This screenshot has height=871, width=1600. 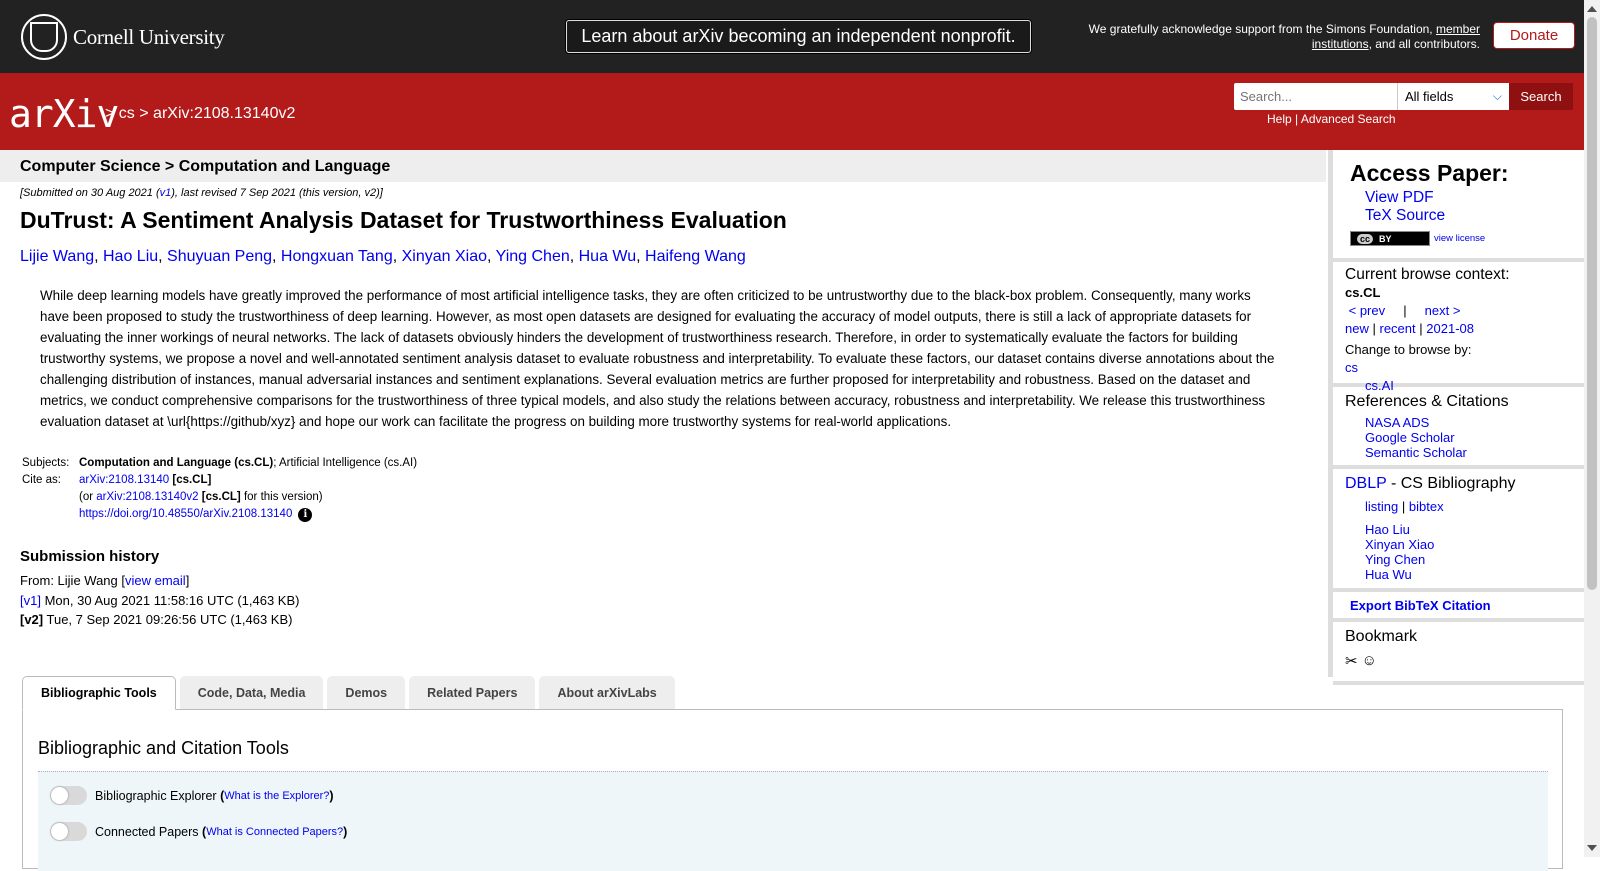 What do you see at coordinates (1404, 310) in the screenshot?
I see `prev-next: < prev | next >` at bounding box center [1404, 310].